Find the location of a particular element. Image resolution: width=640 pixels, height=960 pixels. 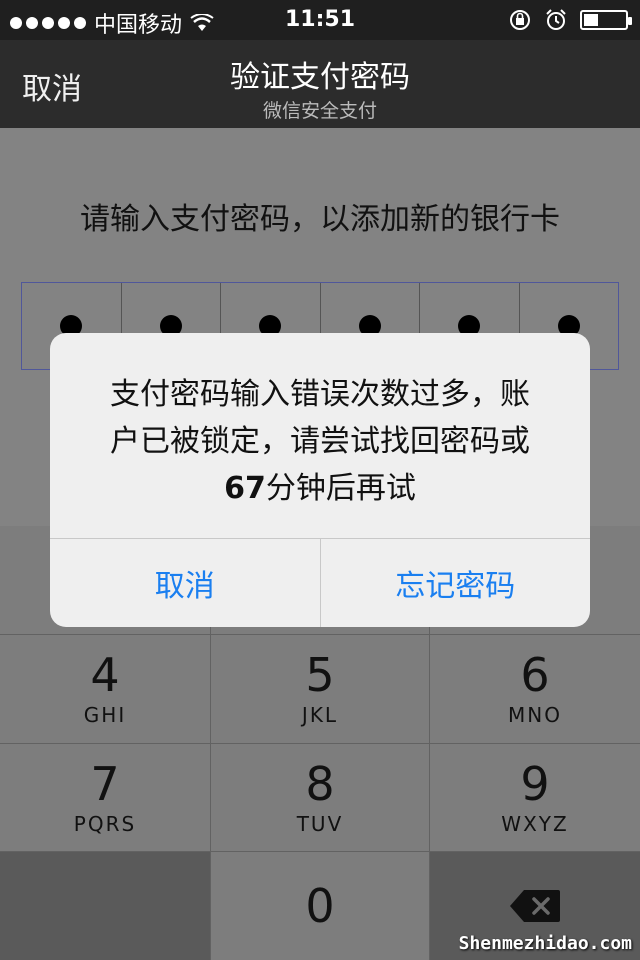

alert-line-3: 67分钟后再试 is located at coordinates (320, 488).